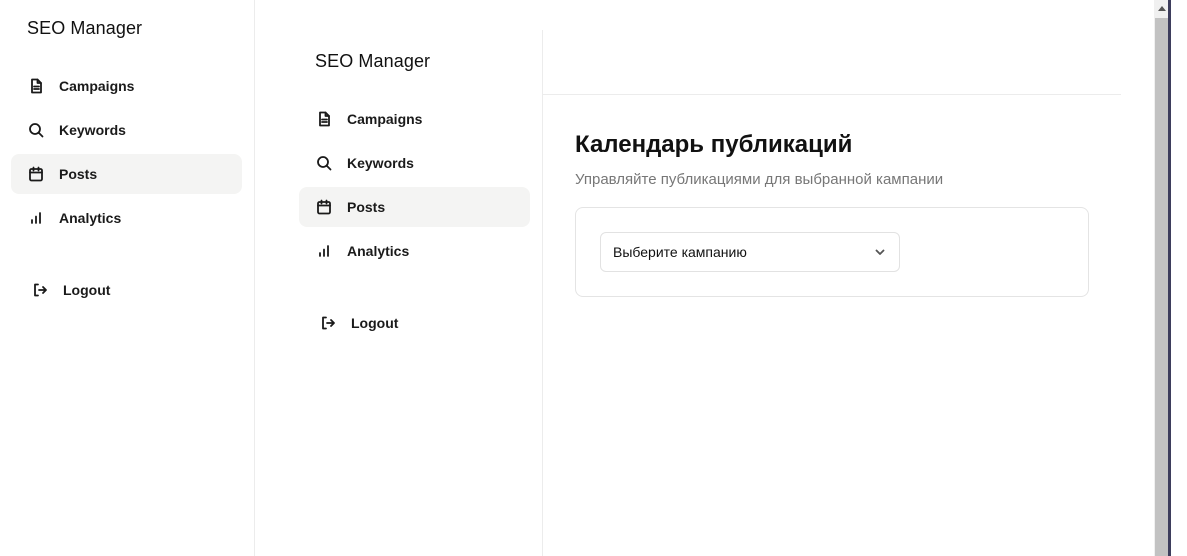  I want to click on scroll-up-arrow-icon, so click(1161, 8).